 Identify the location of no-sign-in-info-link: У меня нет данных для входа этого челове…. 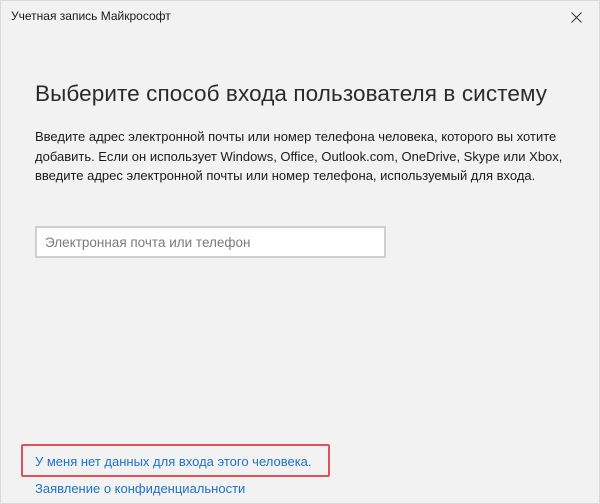
(173, 461).